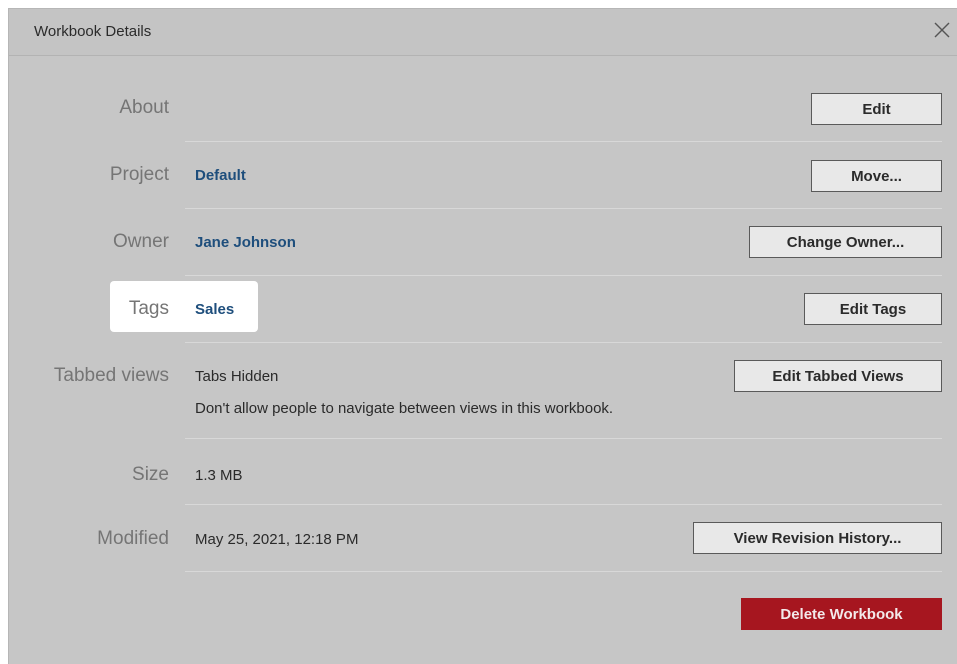 This screenshot has height=664, width=957. I want to click on project-label: Project, so click(139, 174).